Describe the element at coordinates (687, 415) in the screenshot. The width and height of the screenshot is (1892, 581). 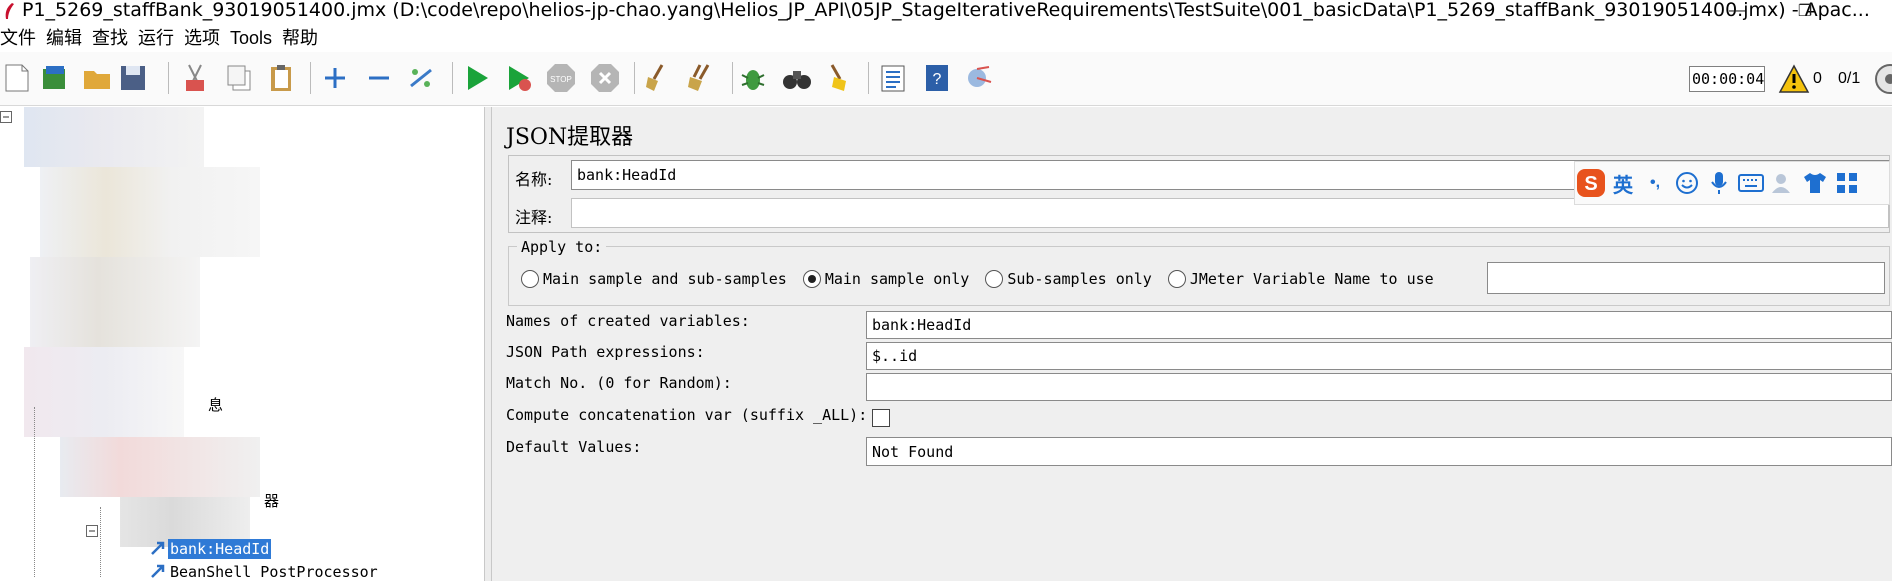
I see `concat-label: Compute concatenation var (suffix _ALL):` at that location.